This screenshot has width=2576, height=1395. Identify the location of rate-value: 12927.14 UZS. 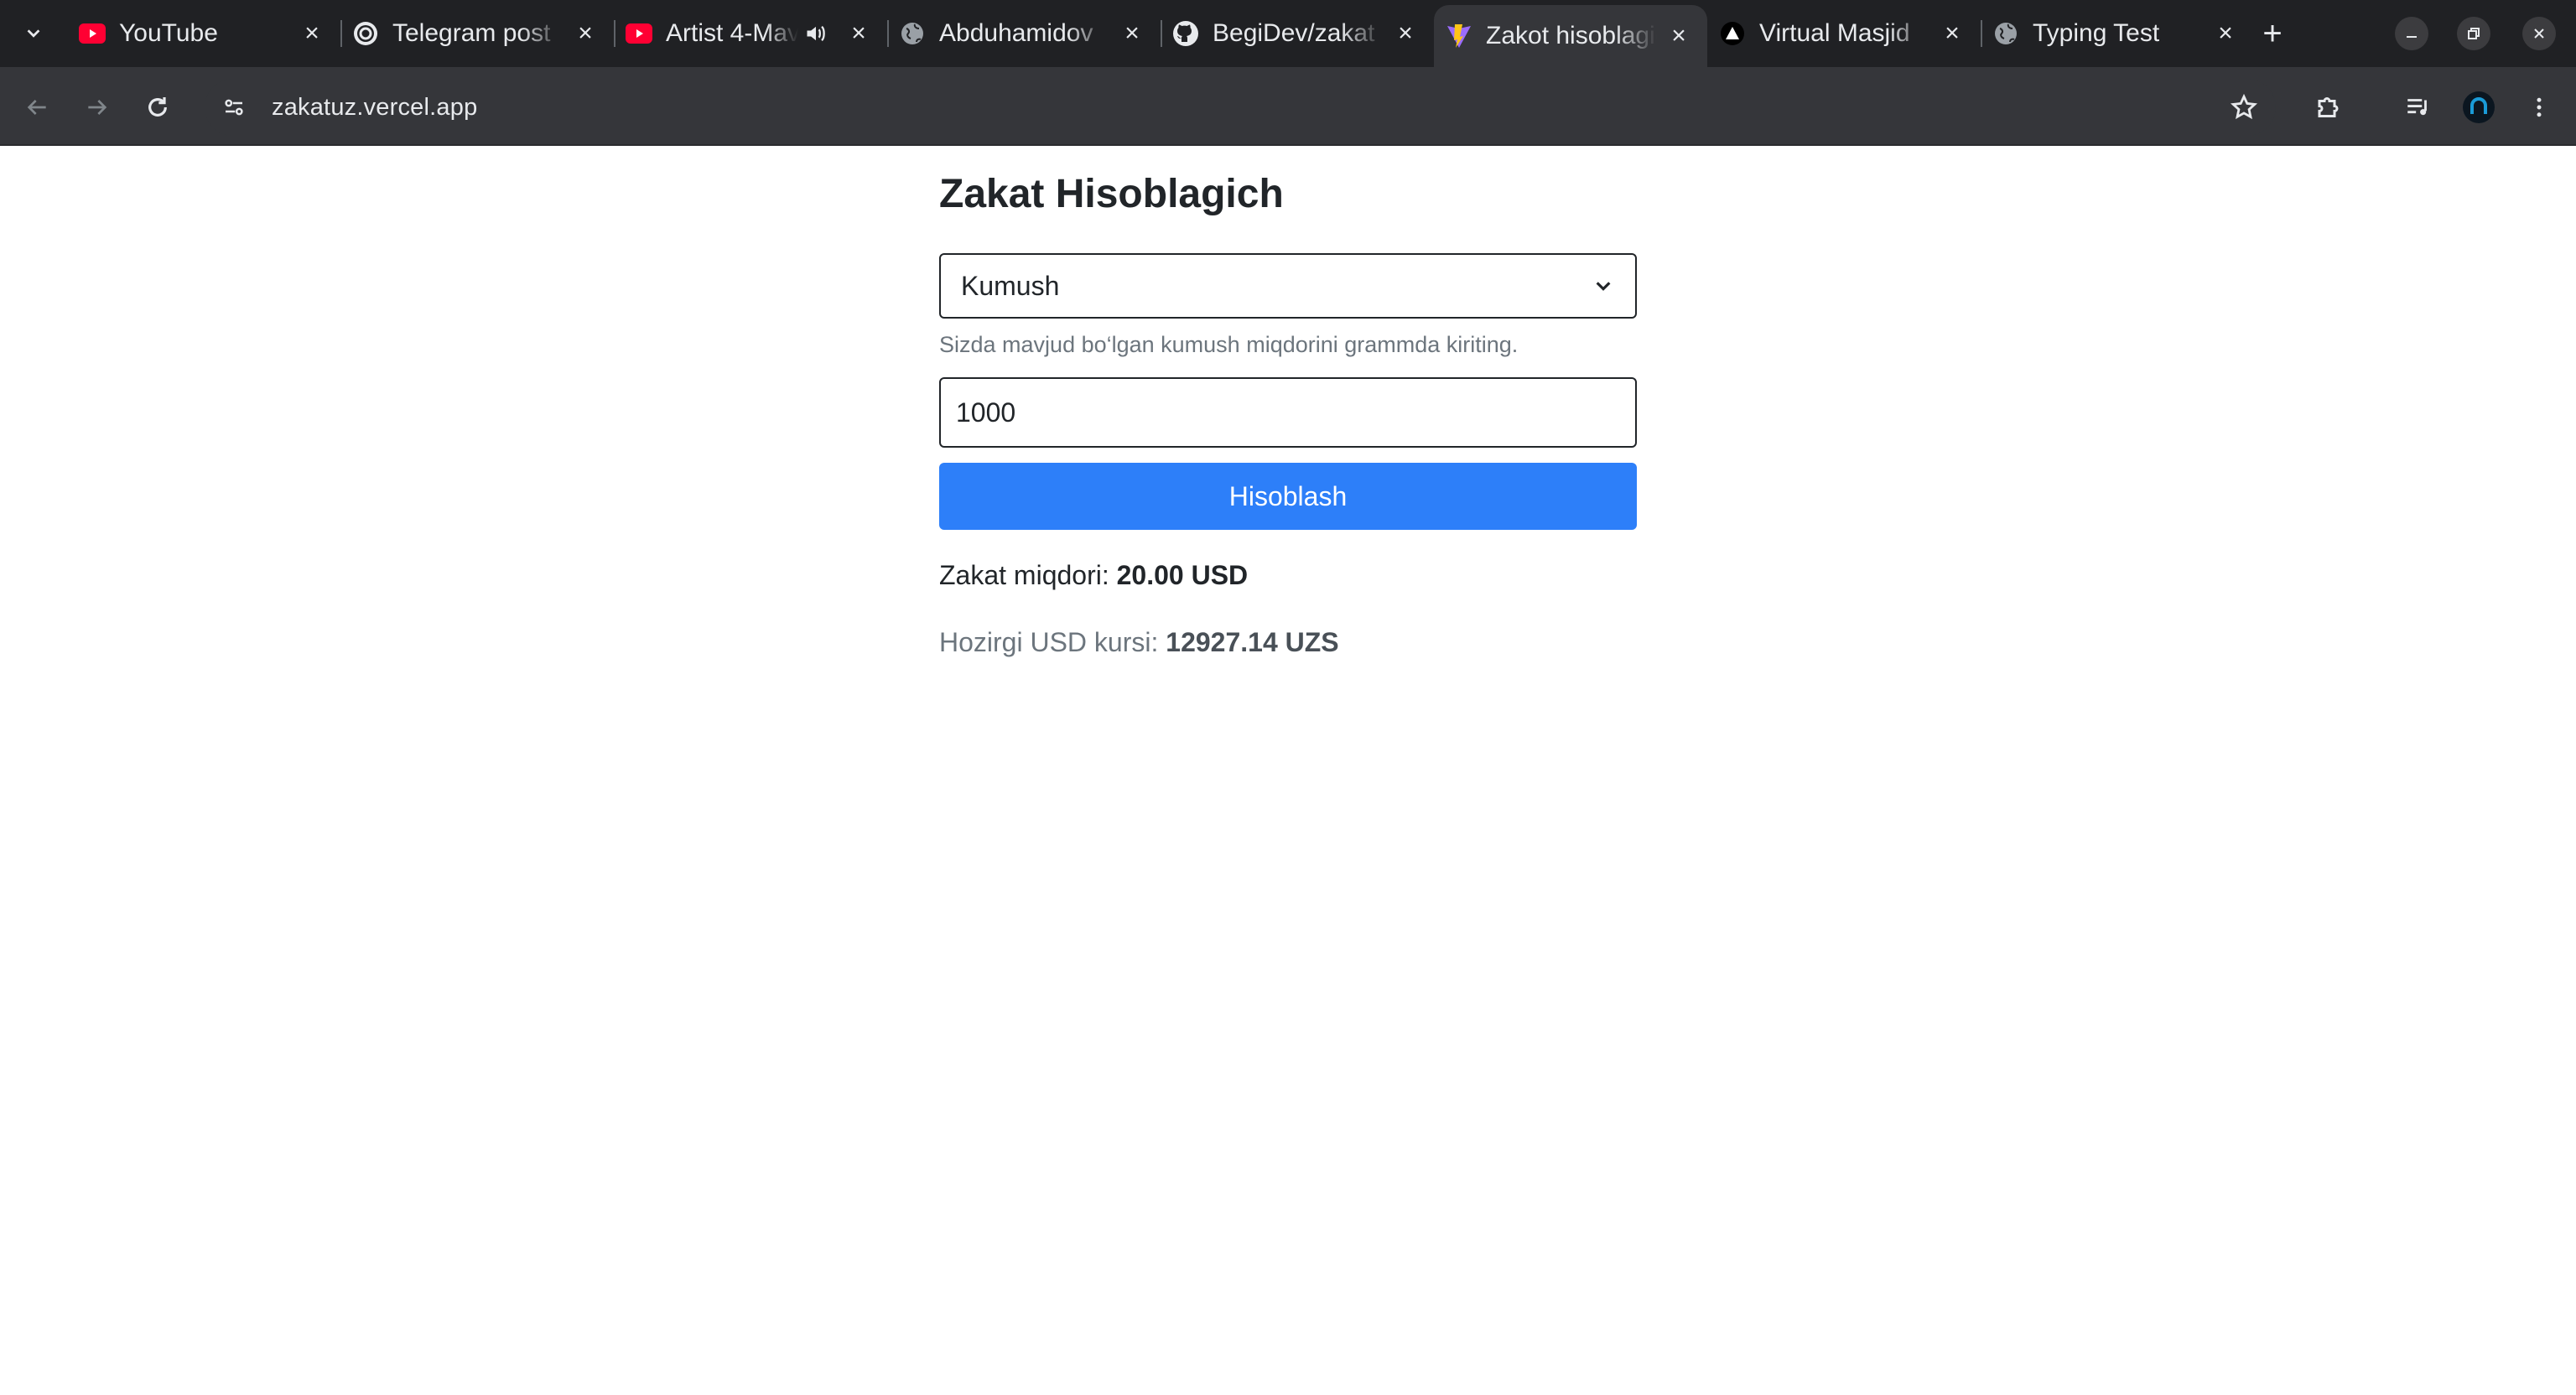
(1252, 642).